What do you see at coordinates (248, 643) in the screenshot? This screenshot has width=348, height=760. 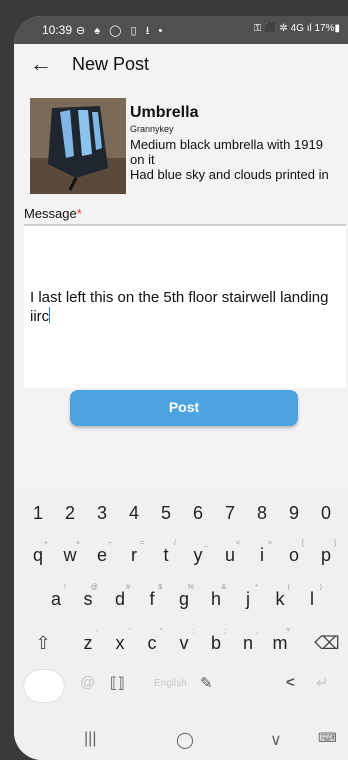 I see `key-n: n,` at bounding box center [248, 643].